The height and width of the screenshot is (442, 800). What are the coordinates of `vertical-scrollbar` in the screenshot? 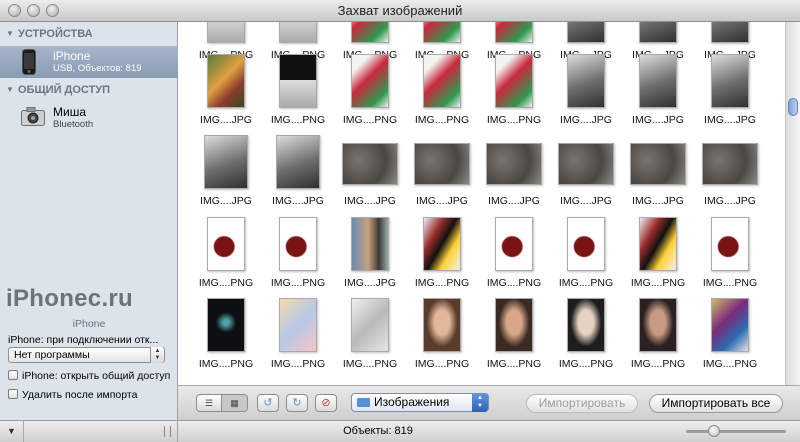 It's located at (792, 203).